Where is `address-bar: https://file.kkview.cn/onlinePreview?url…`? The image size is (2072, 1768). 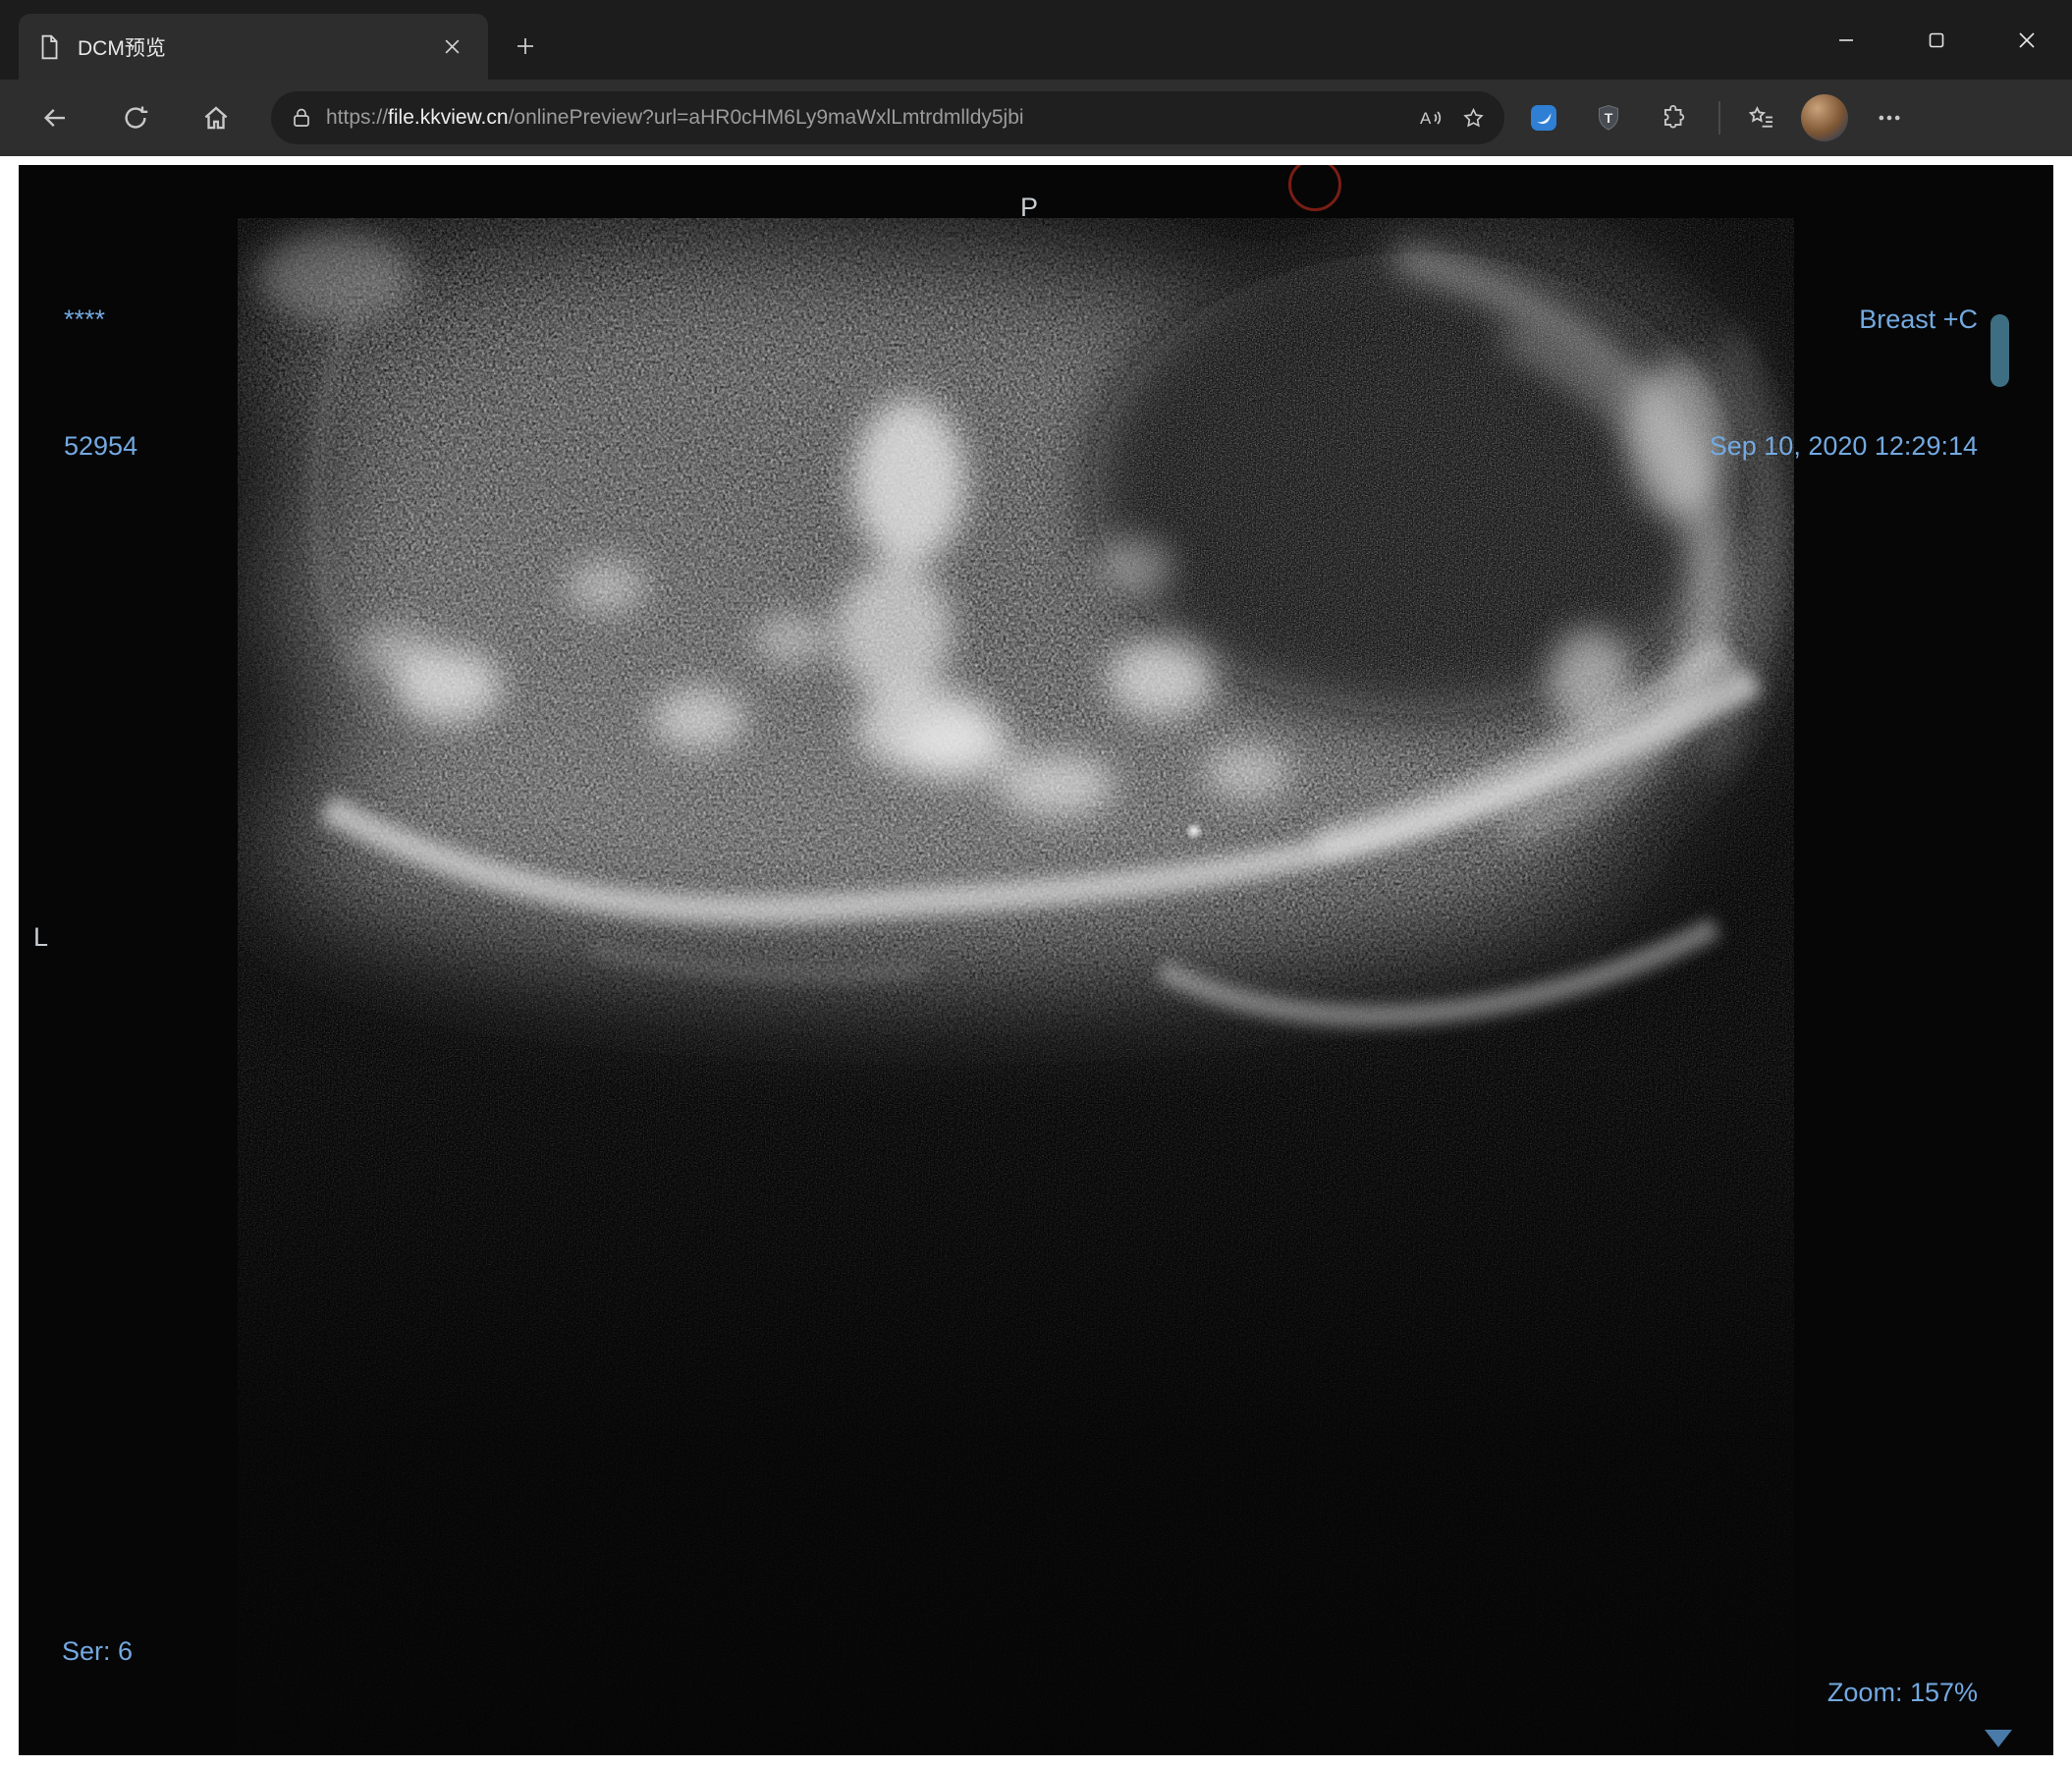 address-bar: https://file.kkview.cn/onlinePreview?url… is located at coordinates (888, 117).